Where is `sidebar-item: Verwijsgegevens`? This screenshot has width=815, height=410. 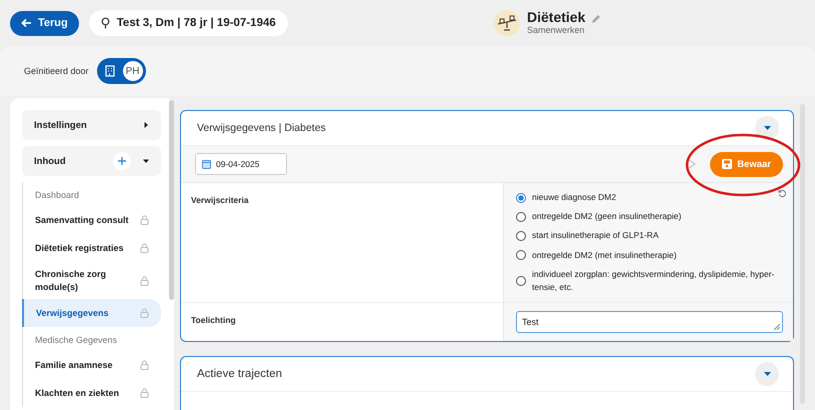 sidebar-item: Verwijsgegevens is located at coordinates (91, 313).